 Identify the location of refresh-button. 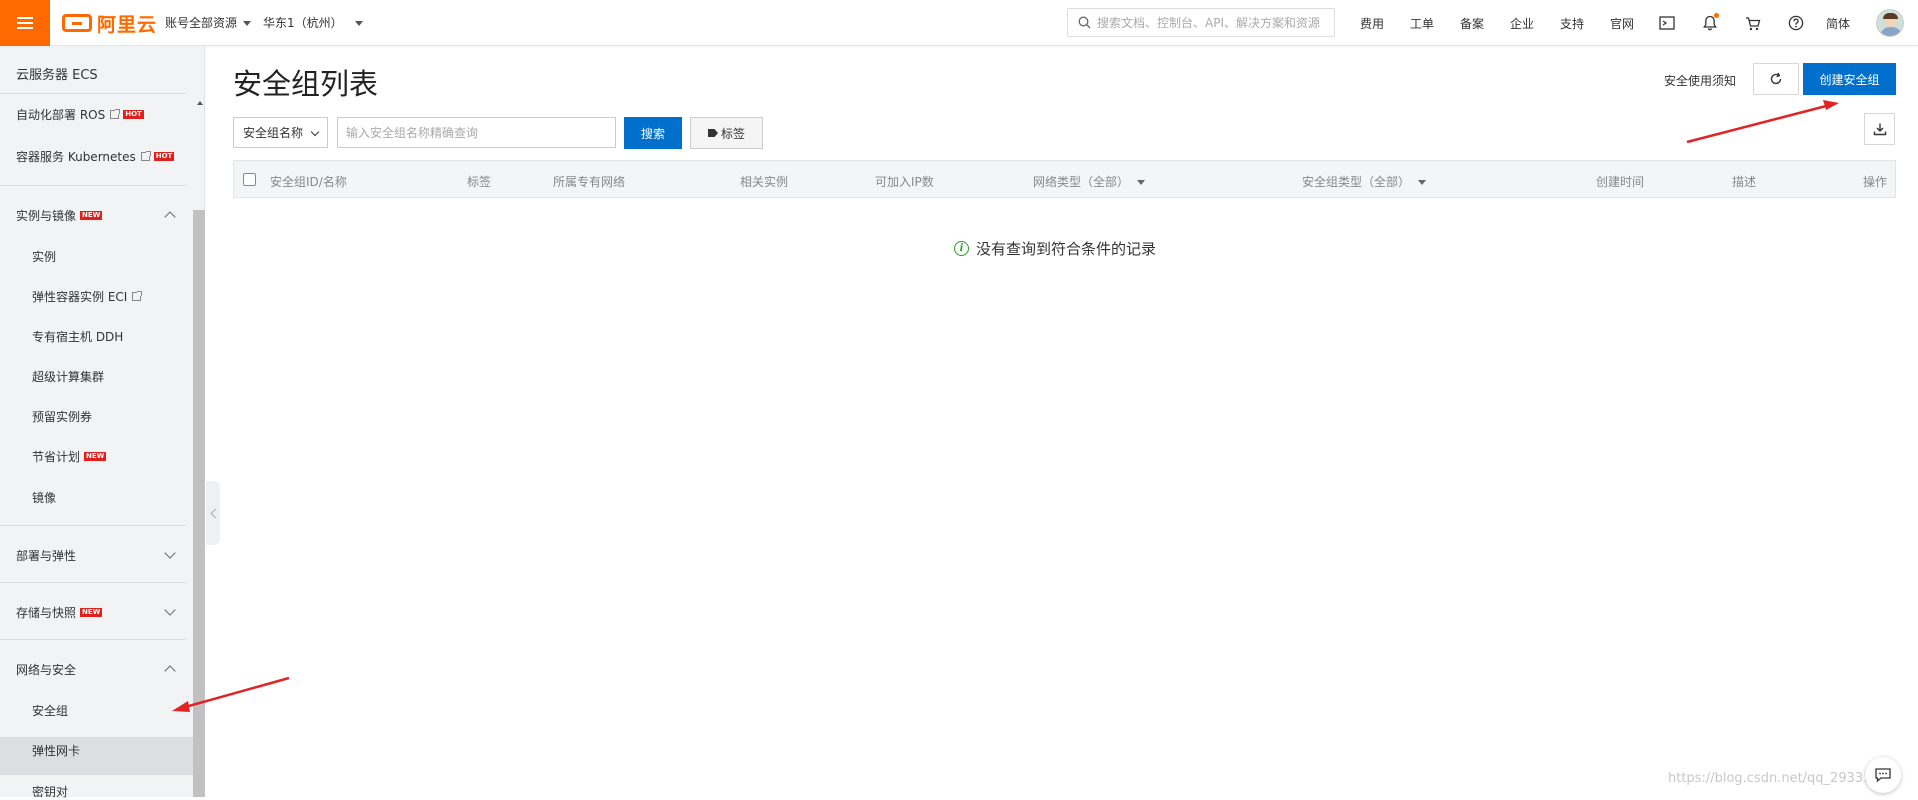
(1776, 79).